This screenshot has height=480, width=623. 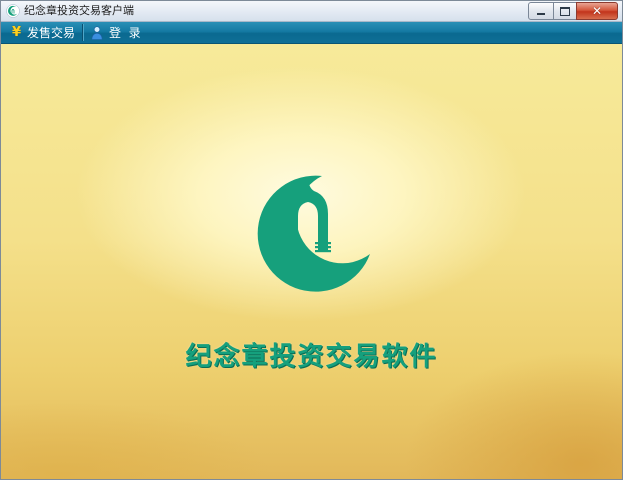 What do you see at coordinates (311, 11) in the screenshot?
I see `title-bar: 纪念章投资交易客户端 ✕` at bounding box center [311, 11].